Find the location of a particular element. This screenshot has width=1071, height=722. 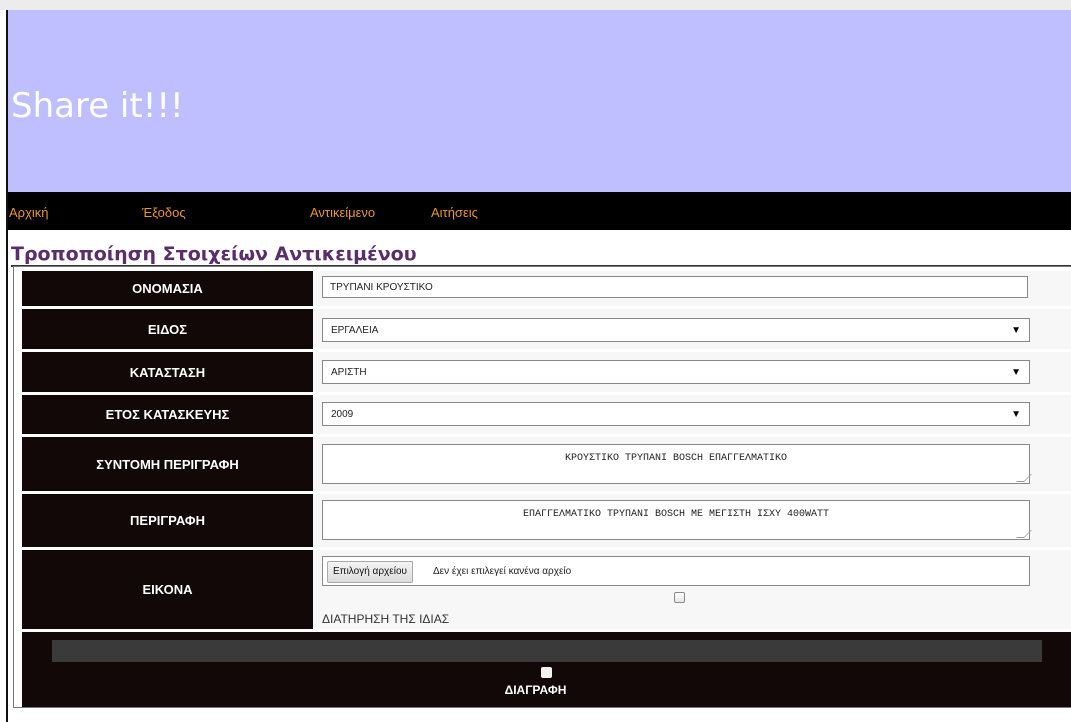

condition-select-value: ΑΡΙΣΤΗ is located at coordinates (349, 372).